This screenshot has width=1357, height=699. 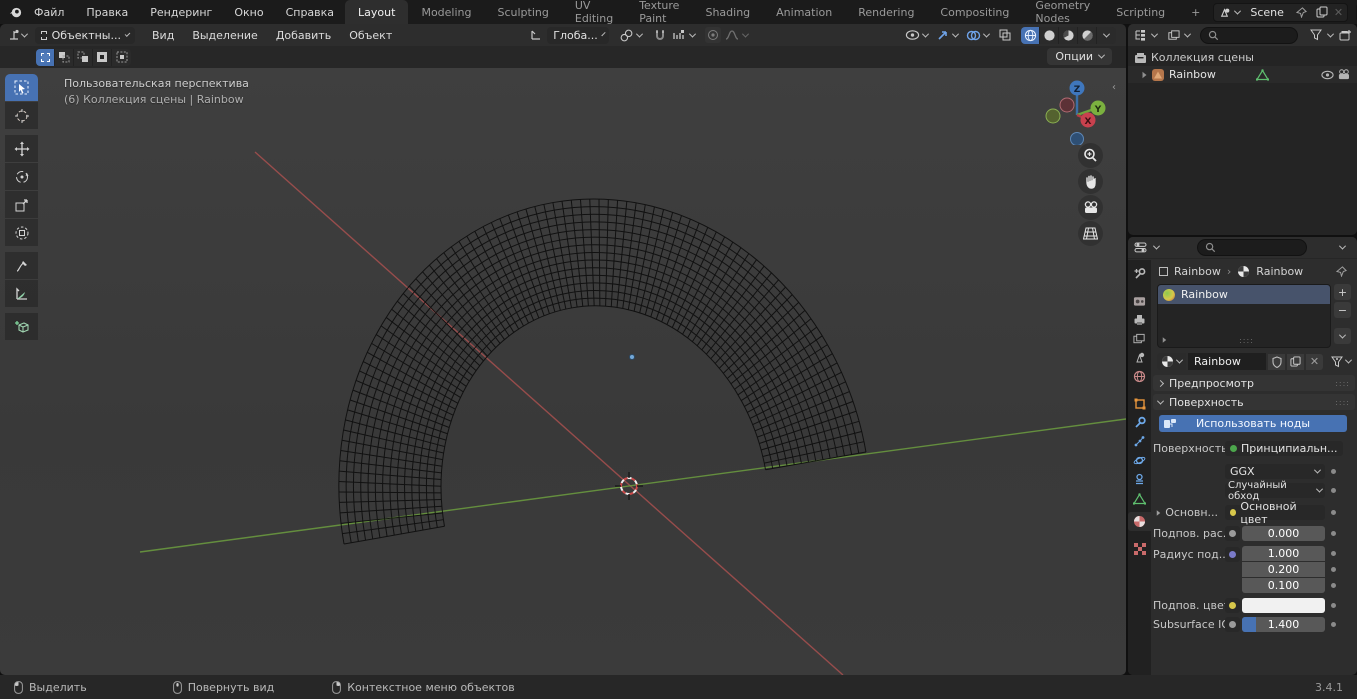 What do you see at coordinates (1114, 87) in the screenshot?
I see `sidebar-toggle-arrow: ‹` at bounding box center [1114, 87].